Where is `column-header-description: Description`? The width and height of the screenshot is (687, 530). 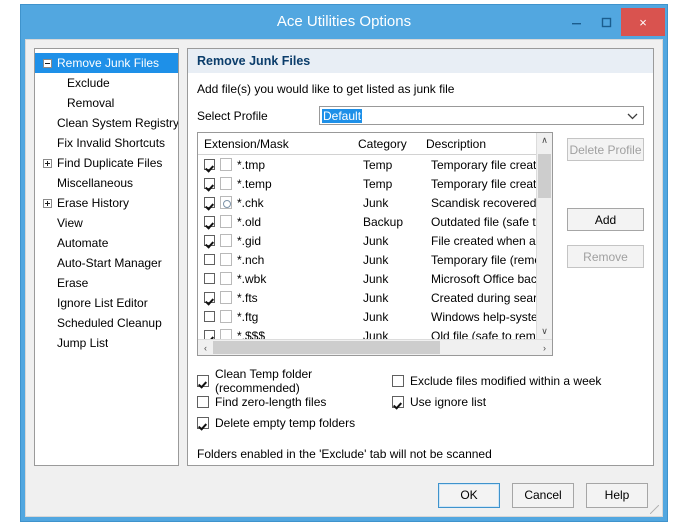 column-header-description: Description is located at coordinates (481, 144).